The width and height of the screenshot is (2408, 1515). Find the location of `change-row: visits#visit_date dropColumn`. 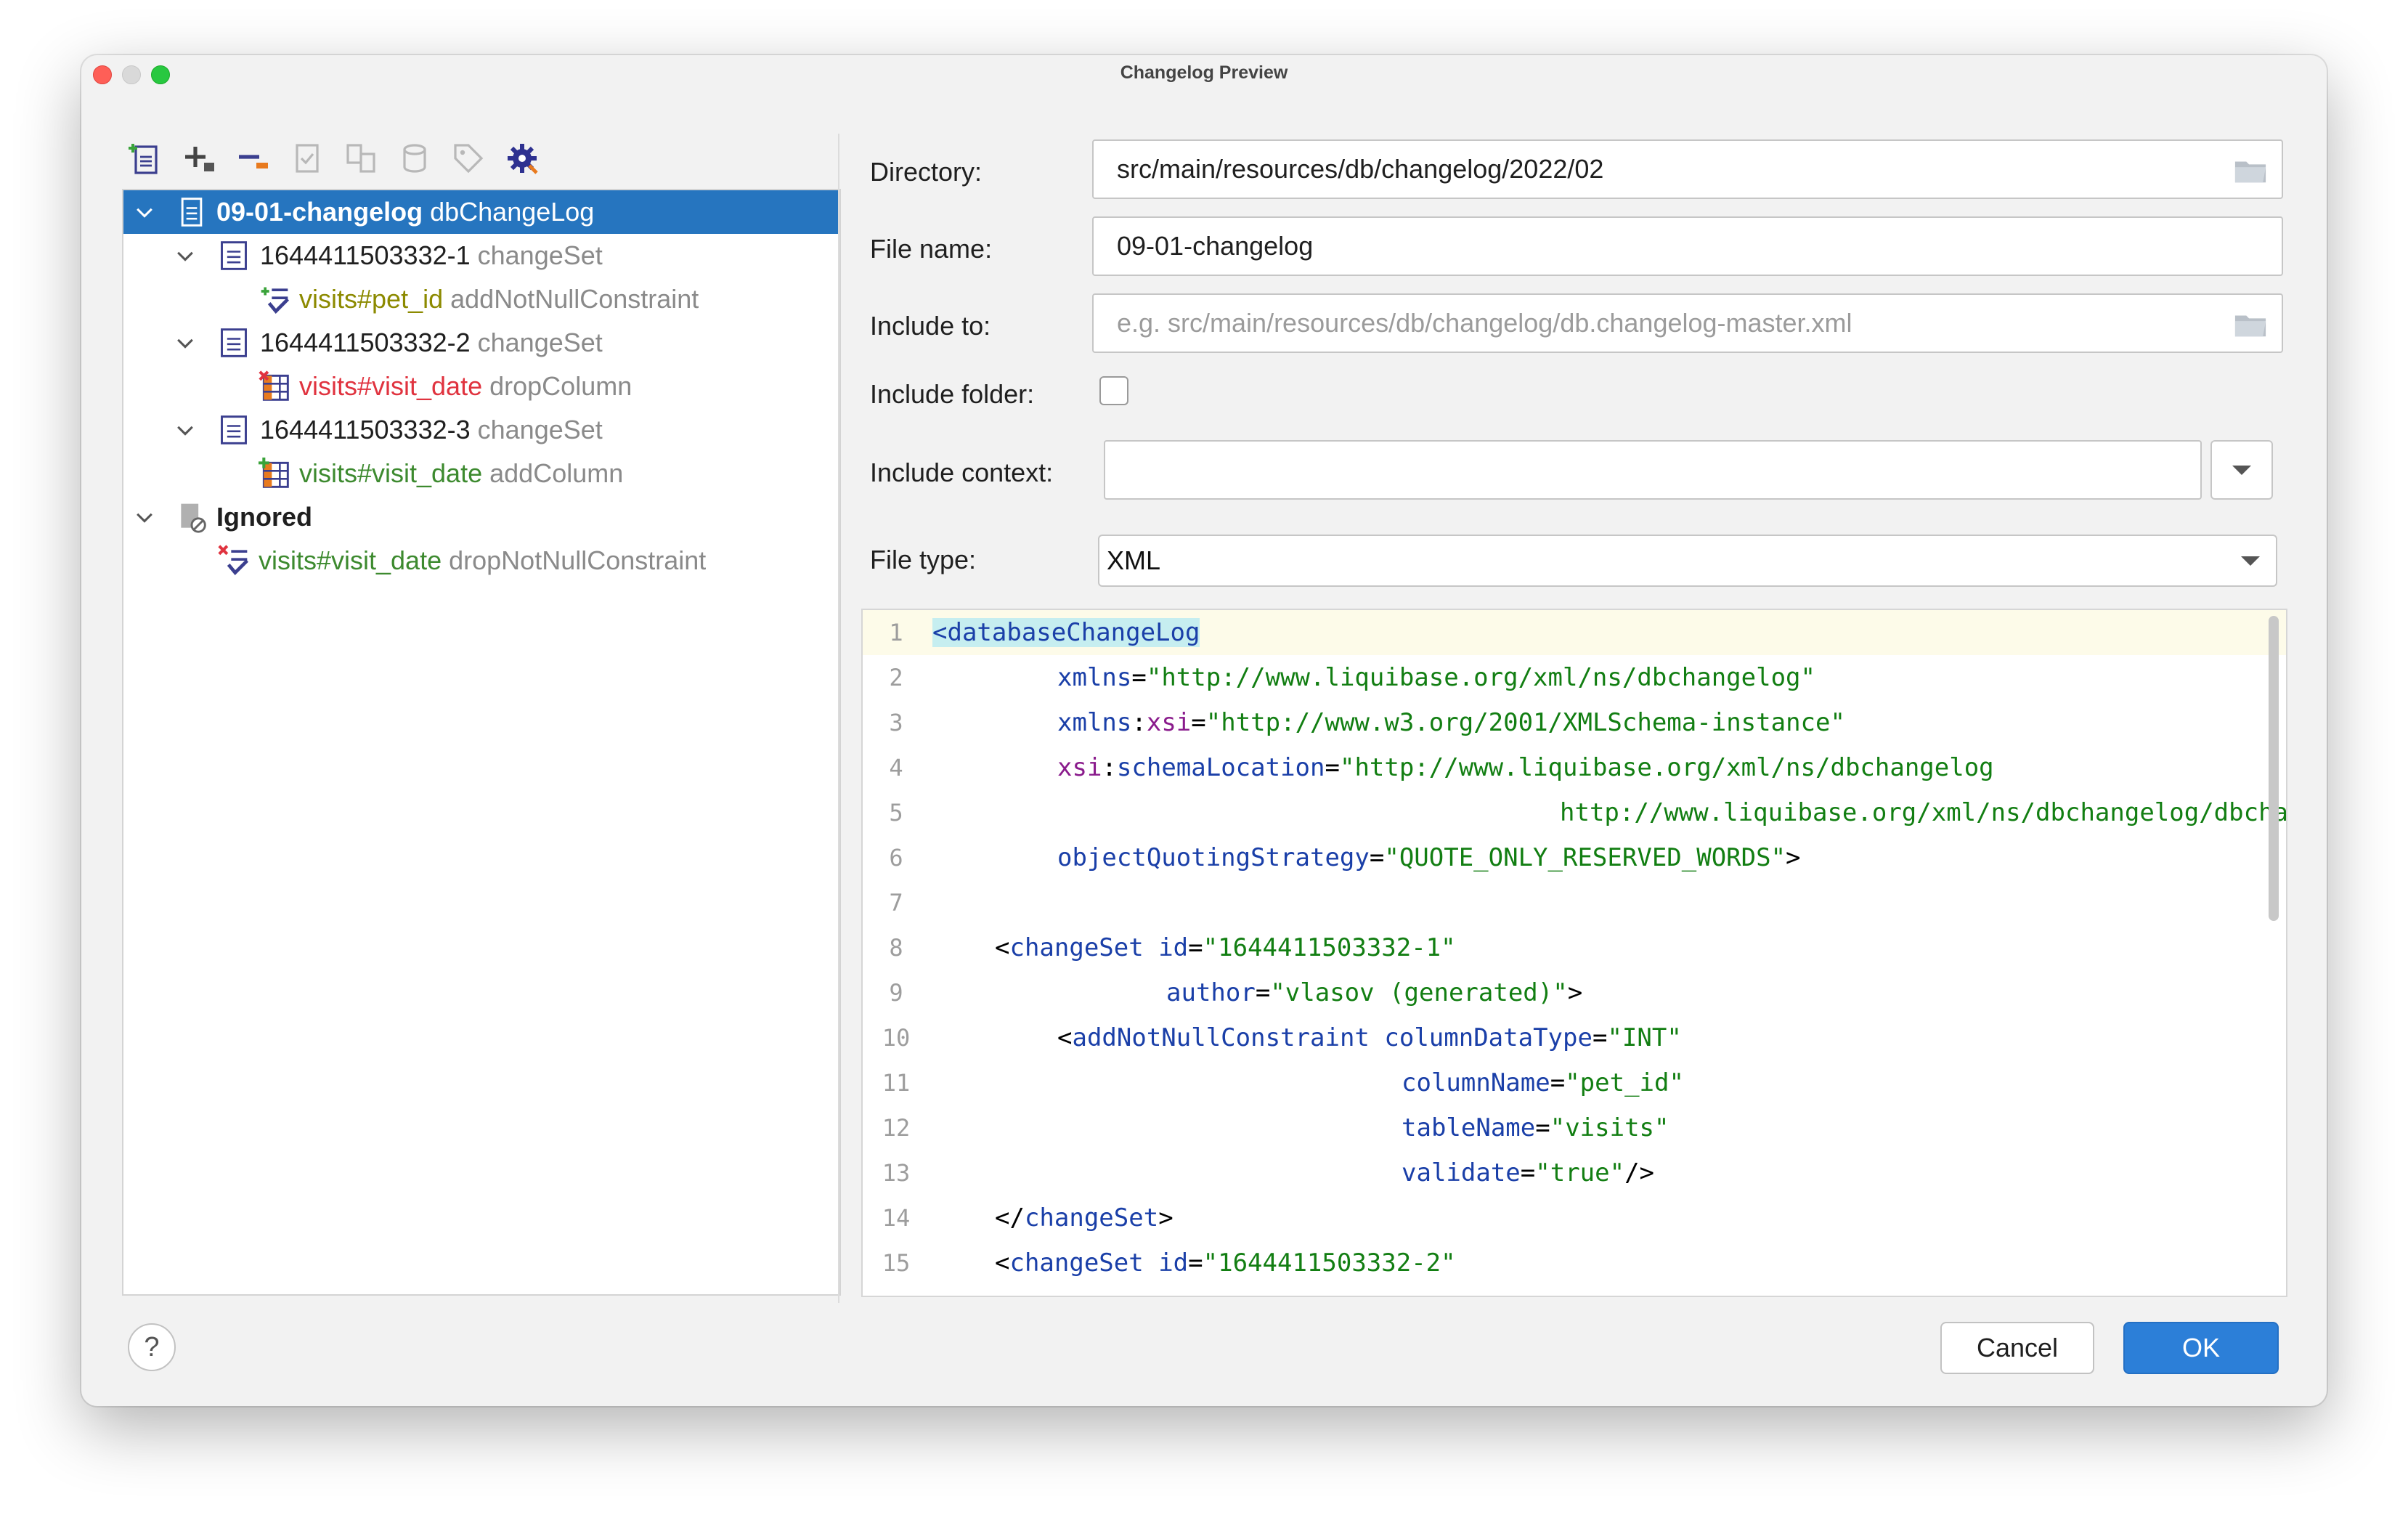

change-row: visits#visit_date dropColumn is located at coordinates (481, 386).